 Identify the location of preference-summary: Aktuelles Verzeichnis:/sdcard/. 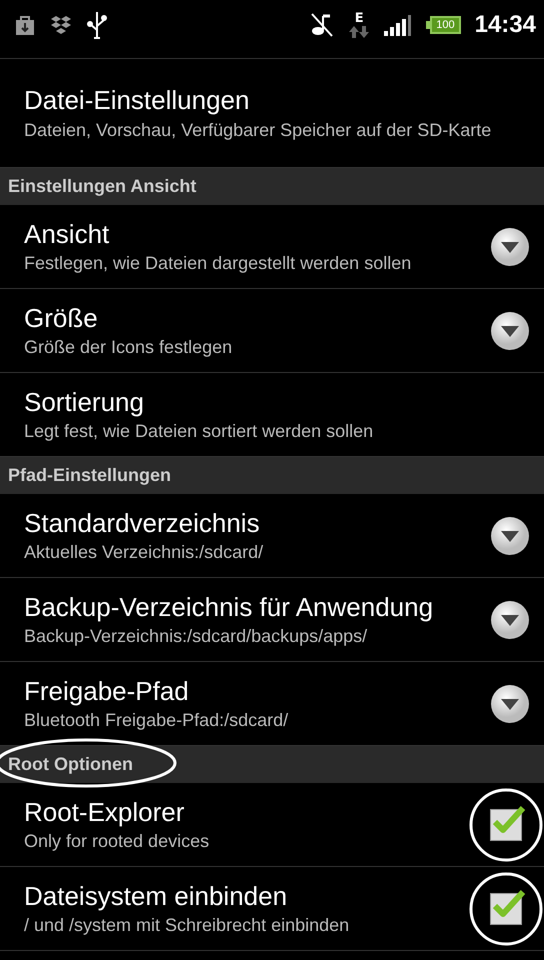
(144, 553).